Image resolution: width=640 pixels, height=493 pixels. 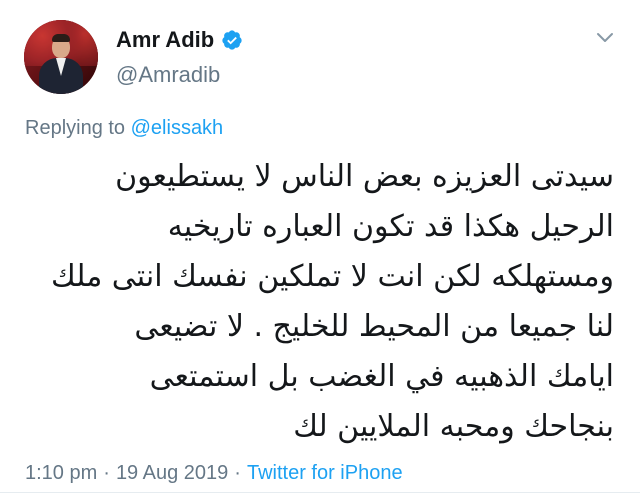 What do you see at coordinates (75, 128) in the screenshot?
I see `replying-to-label: Replying to` at bounding box center [75, 128].